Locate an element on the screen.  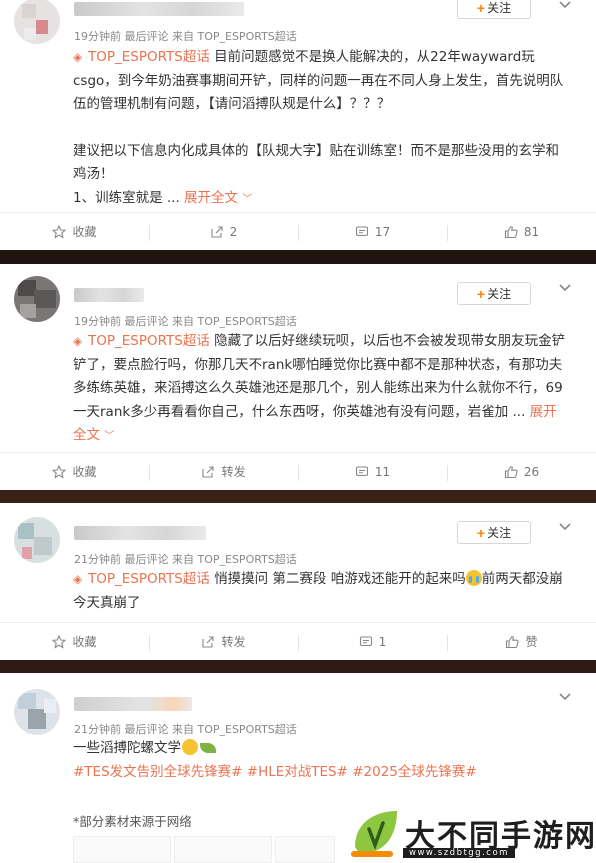
like-button: 赞 is located at coordinates (521, 641).